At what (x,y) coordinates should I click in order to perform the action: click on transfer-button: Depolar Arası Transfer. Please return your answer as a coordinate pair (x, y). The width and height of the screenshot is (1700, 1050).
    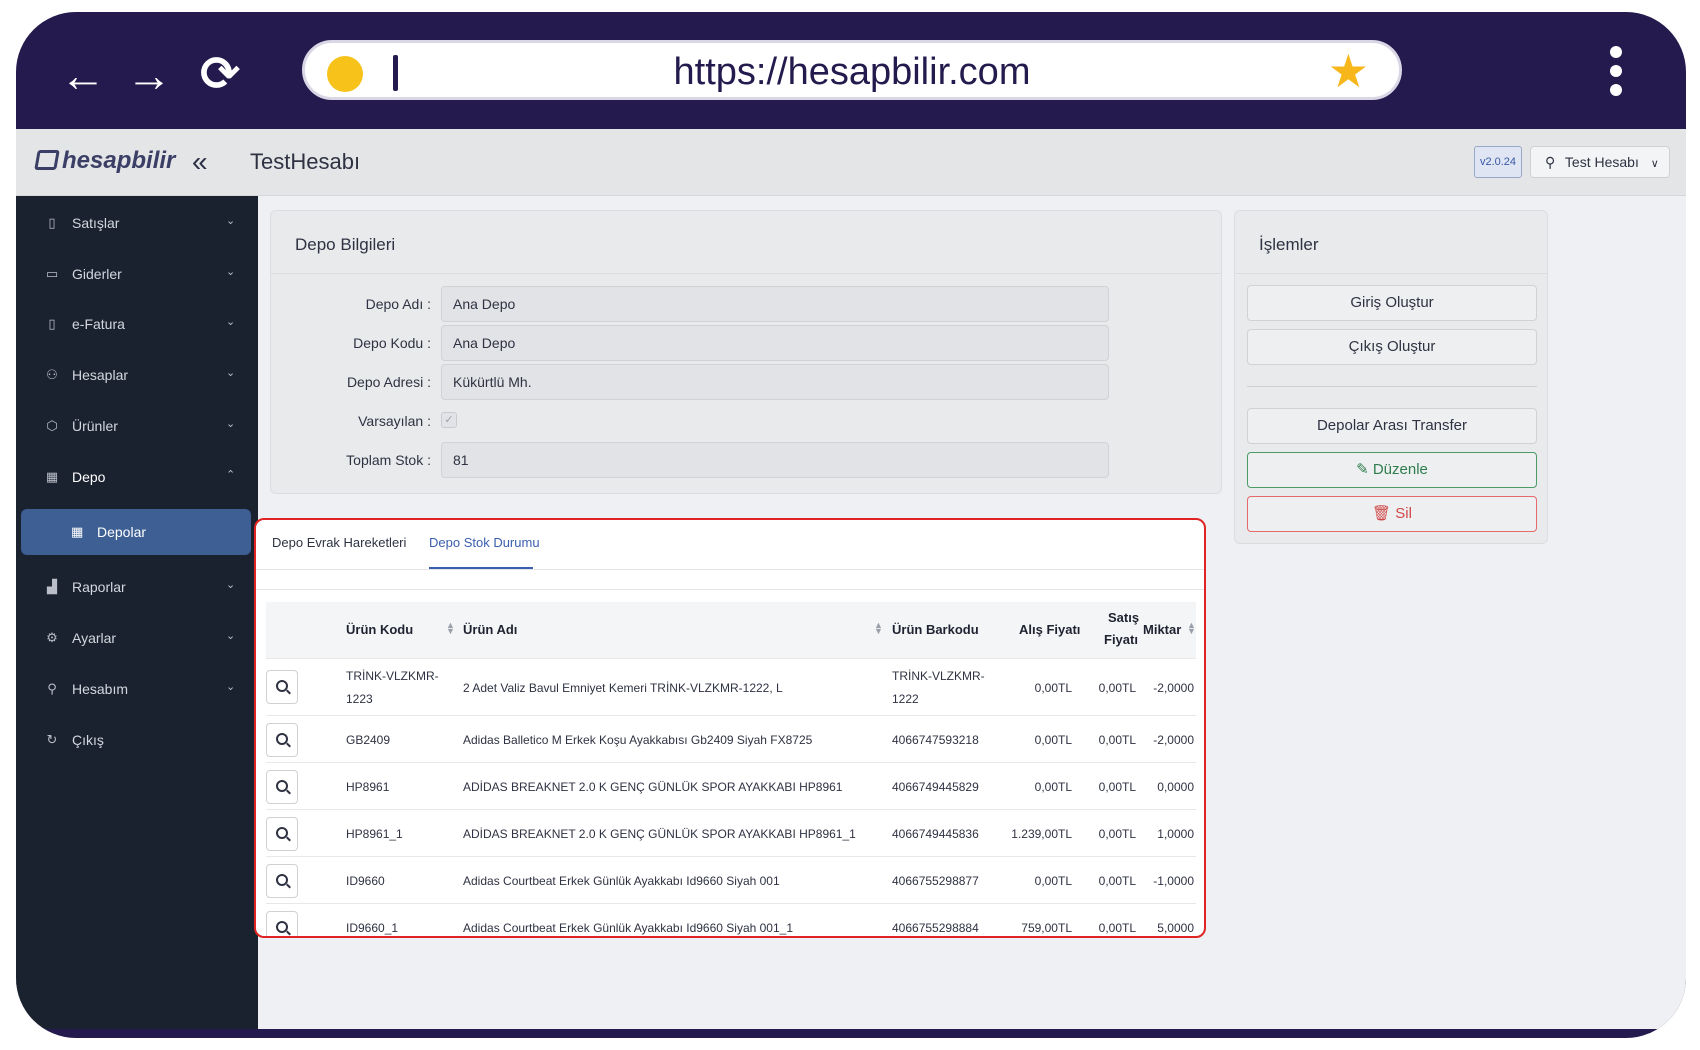
    Looking at the image, I should click on (1392, 426).